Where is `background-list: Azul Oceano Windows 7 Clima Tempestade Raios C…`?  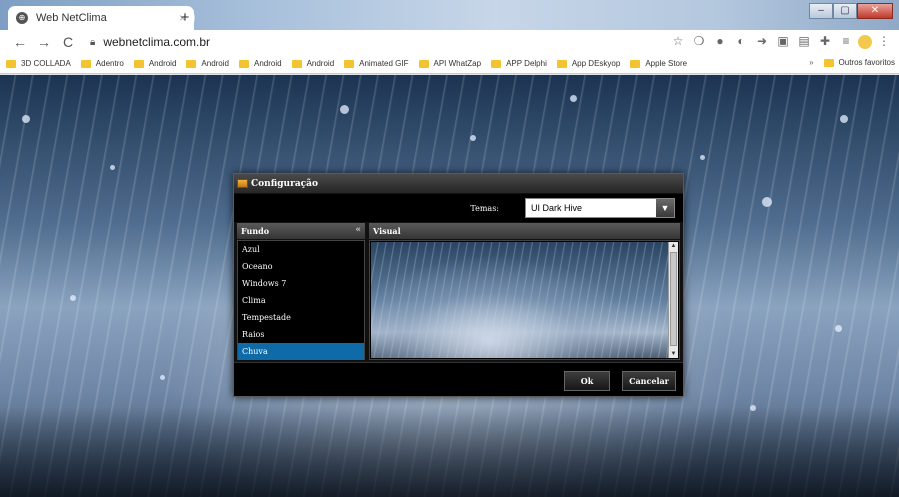
background-list: Azul Oceano Windows 7 Clima Tempestade Raios C… is located at coordinates (301, 300).